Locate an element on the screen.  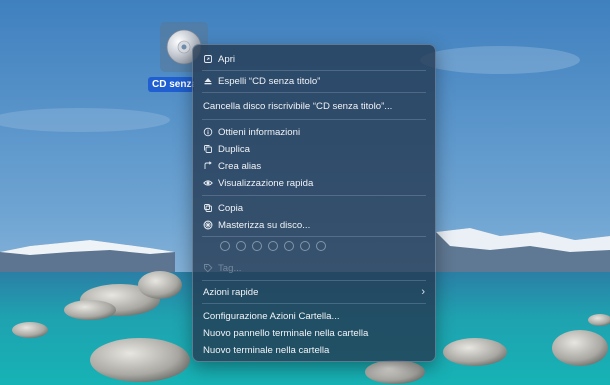
eye-icon is located at coordinates (208, 183).